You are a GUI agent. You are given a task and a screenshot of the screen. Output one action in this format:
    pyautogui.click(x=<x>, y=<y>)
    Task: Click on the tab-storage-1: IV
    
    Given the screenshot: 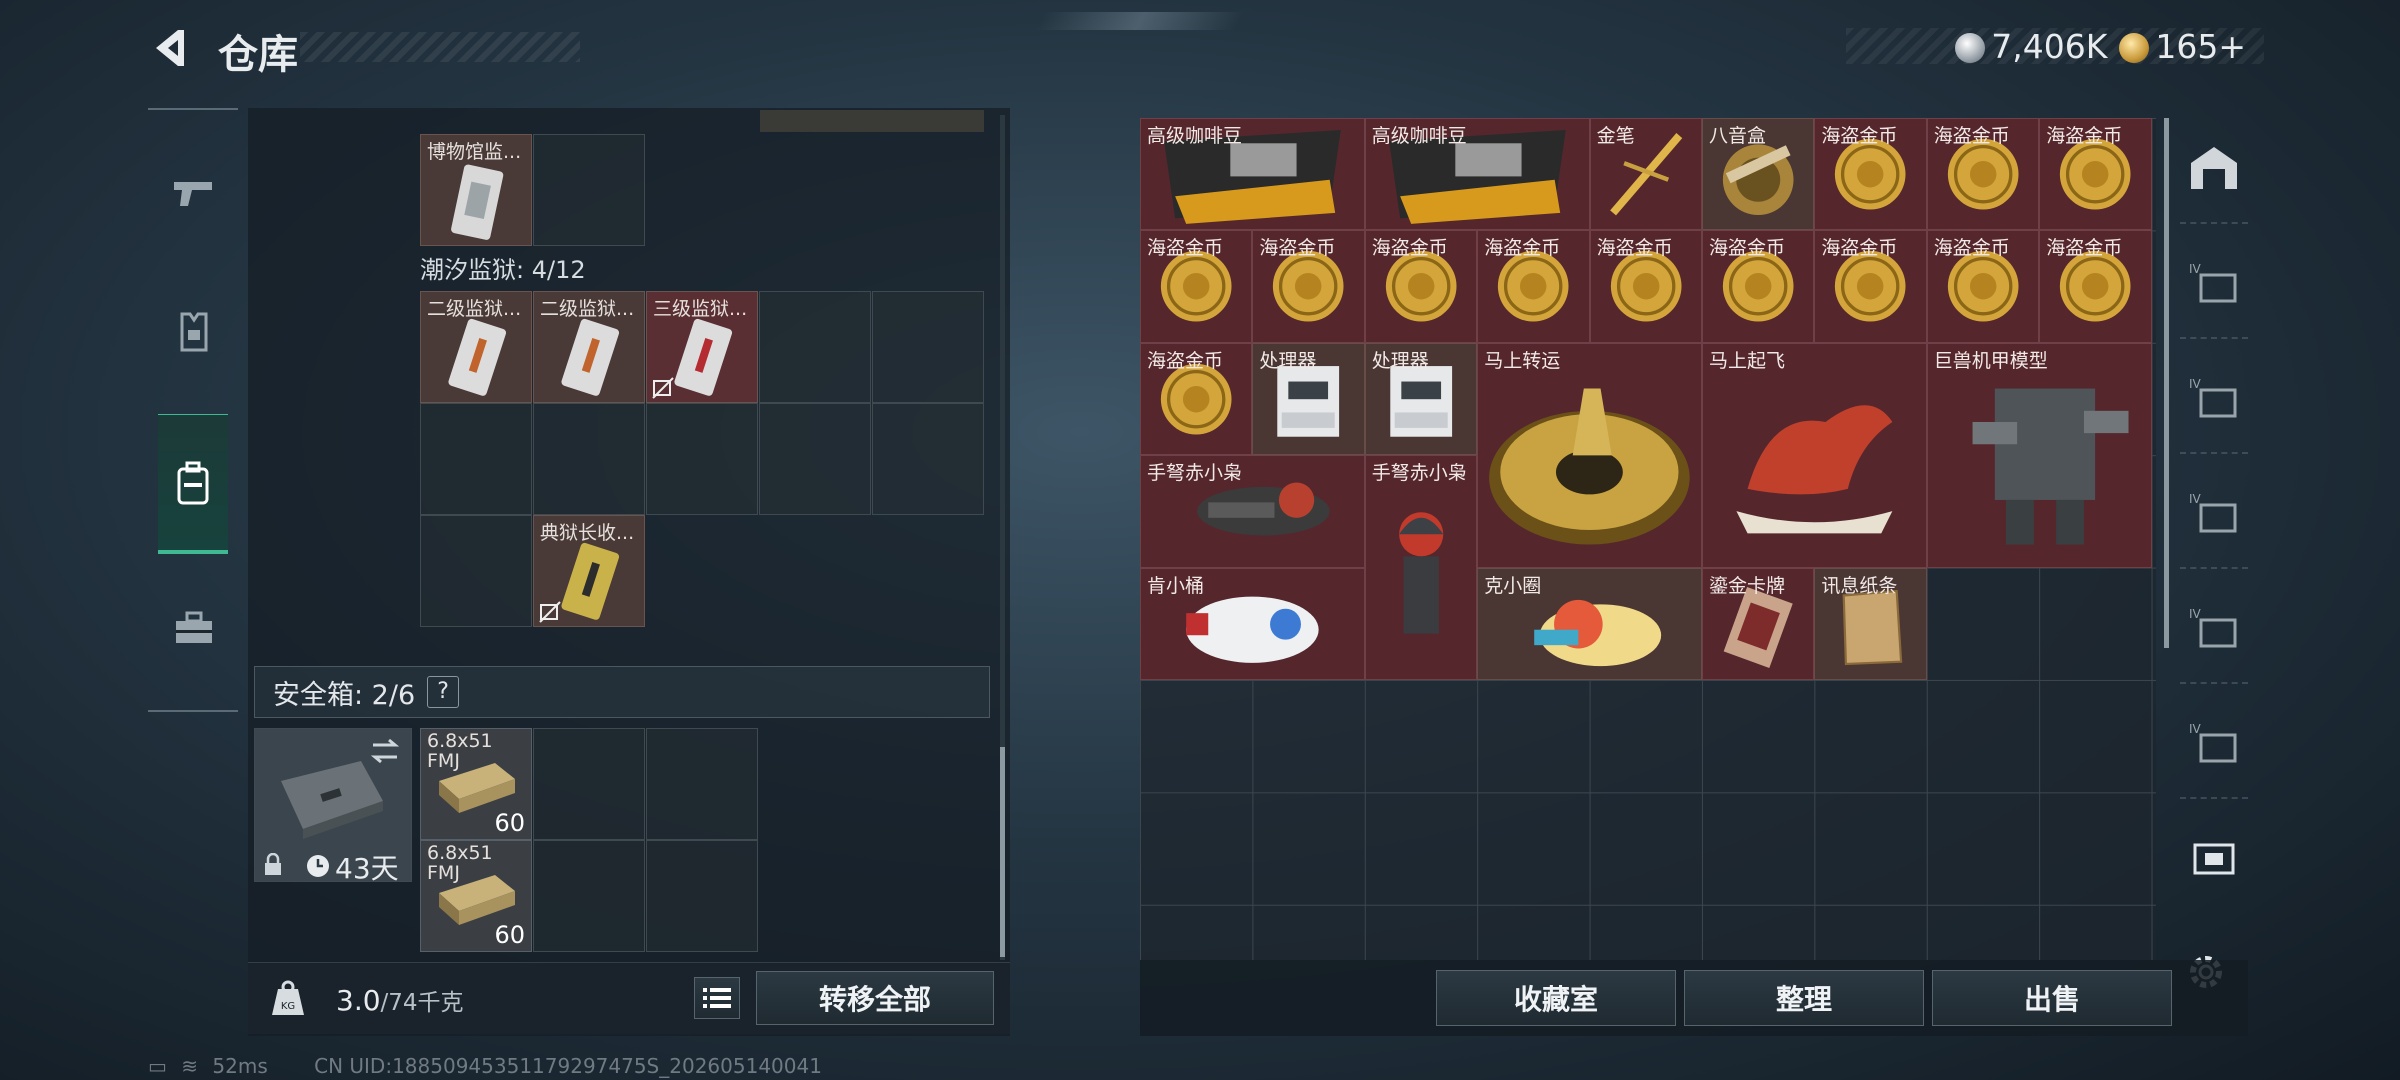 What is the action you would take?
    pyautogui.click(x=2214, y=284)
    